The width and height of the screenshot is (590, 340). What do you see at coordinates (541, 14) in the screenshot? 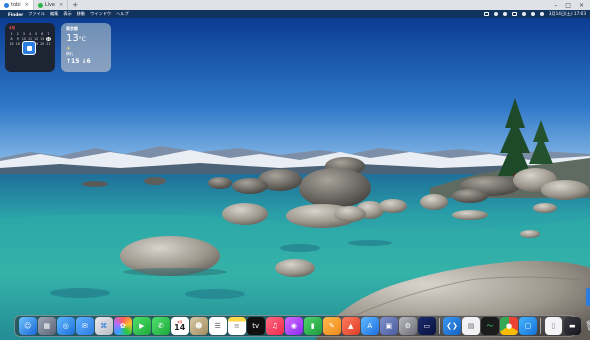
I see `control-center-icon` at bounding box center [541, 14].